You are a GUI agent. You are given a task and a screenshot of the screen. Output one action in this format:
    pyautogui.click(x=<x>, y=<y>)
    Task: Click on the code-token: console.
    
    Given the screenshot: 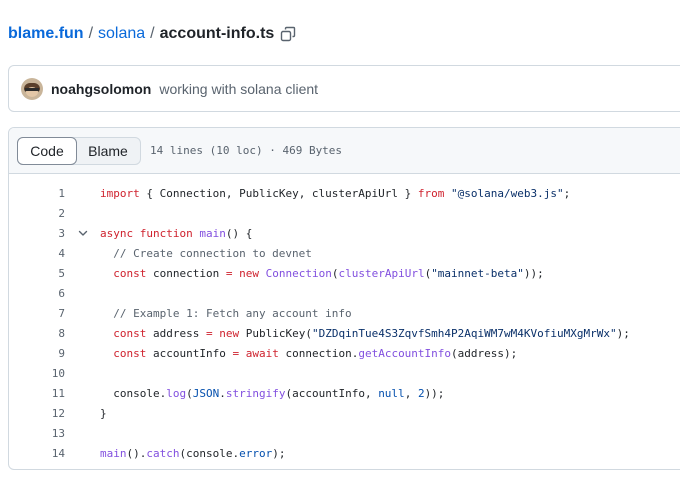 What is the action you would take?
    pyautogui.click(x=133, y=393)
    